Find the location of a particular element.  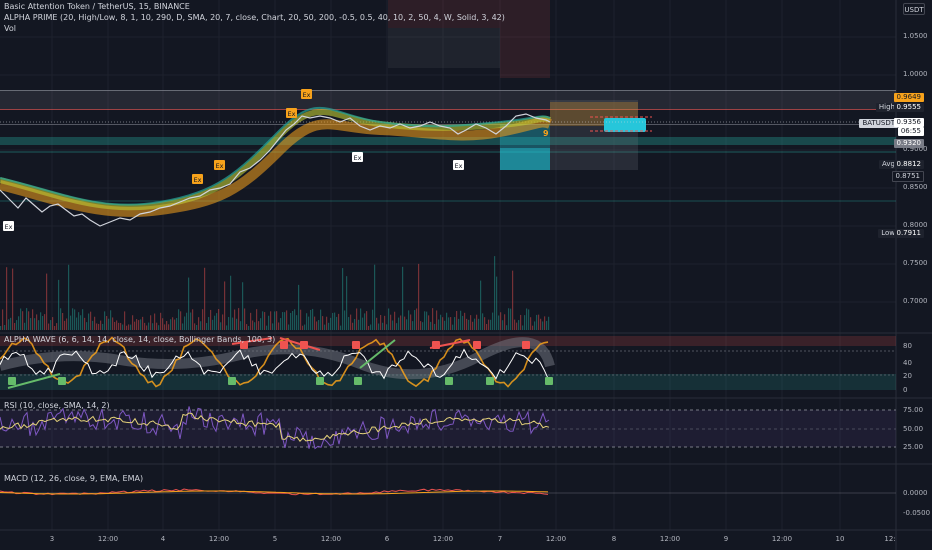

macd-pane is located at coordinates (448, 492).